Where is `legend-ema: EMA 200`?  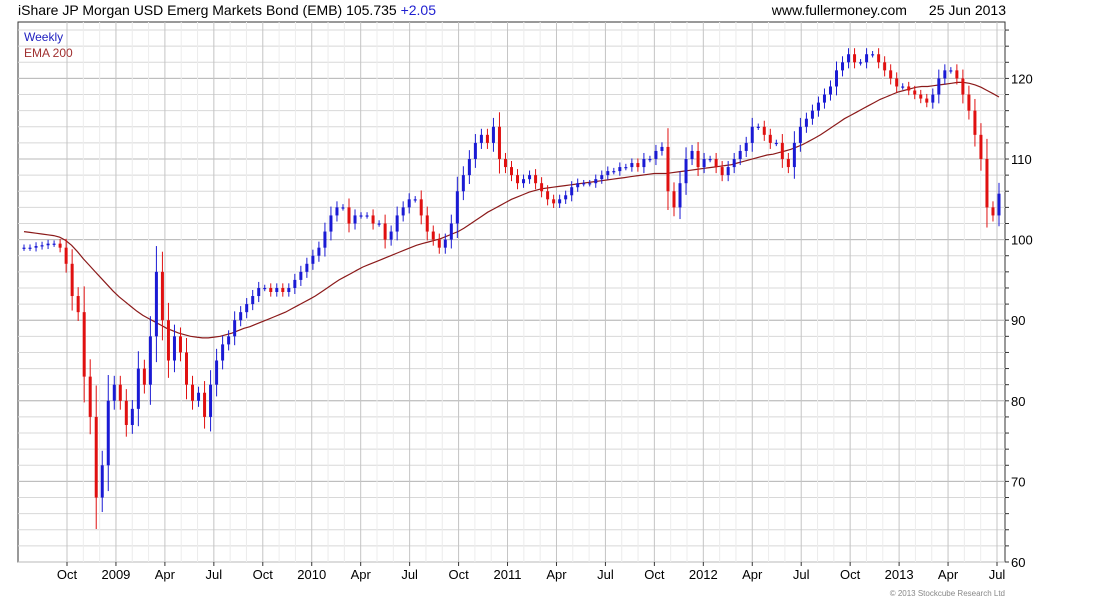
legend-ema: EMA 200 is located at coordinates (48, 53).